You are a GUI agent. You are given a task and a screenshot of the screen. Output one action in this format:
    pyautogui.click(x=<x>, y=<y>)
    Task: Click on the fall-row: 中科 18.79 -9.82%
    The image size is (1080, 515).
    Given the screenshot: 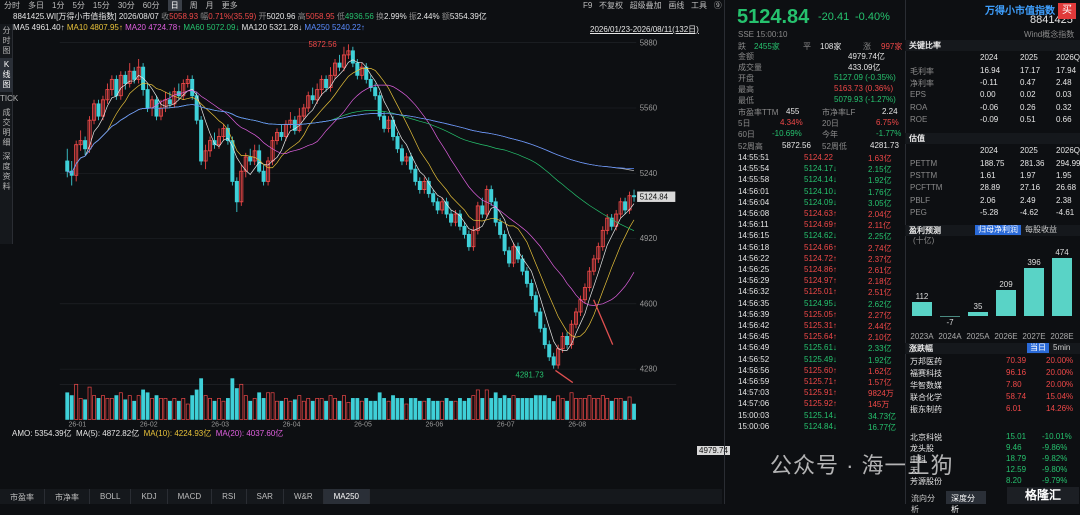 What is the action you would take?
    pyautogui.click(x=994, y=459)
    